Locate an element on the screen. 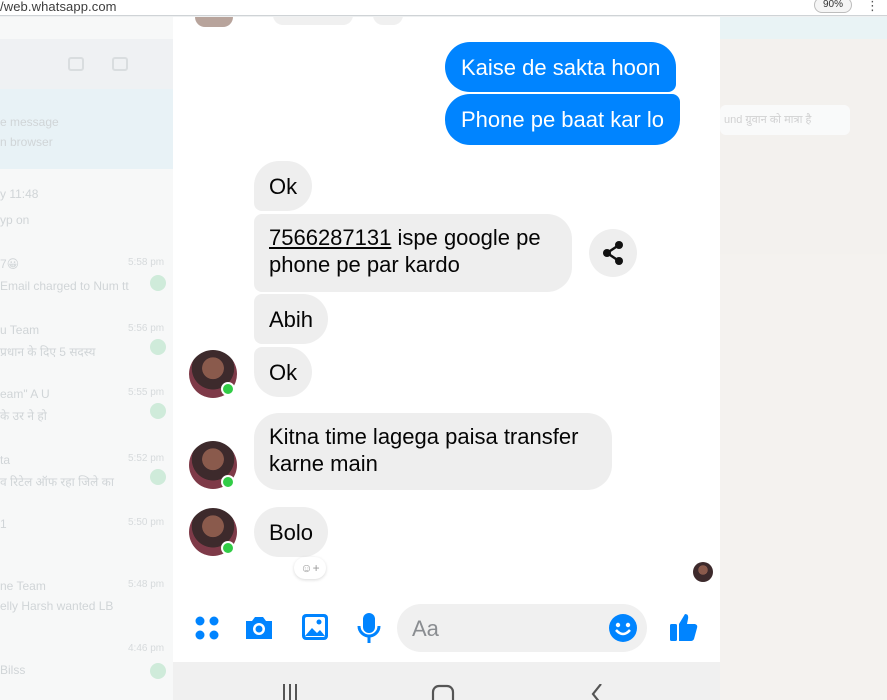  add-reaction-button: ☺+ is located at coordinates (310, 568).